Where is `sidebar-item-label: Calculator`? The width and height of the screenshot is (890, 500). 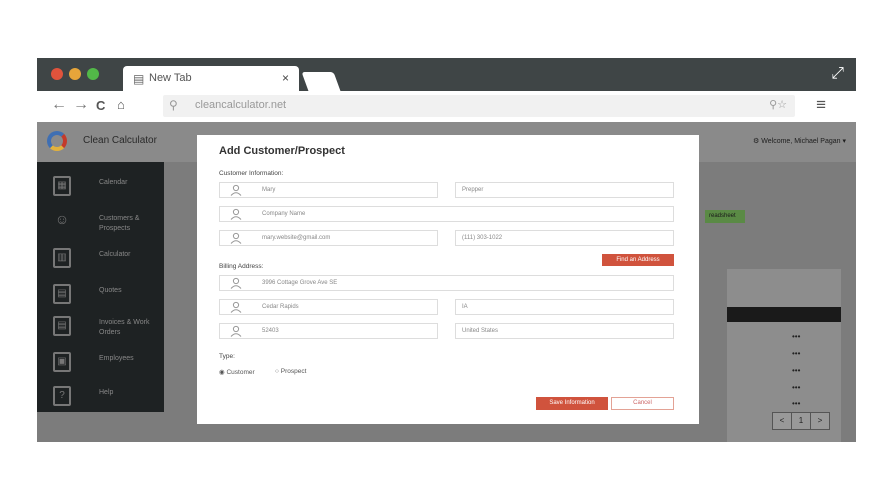 sidebar-item-label: Calculator is located at coordinates (115, 254).